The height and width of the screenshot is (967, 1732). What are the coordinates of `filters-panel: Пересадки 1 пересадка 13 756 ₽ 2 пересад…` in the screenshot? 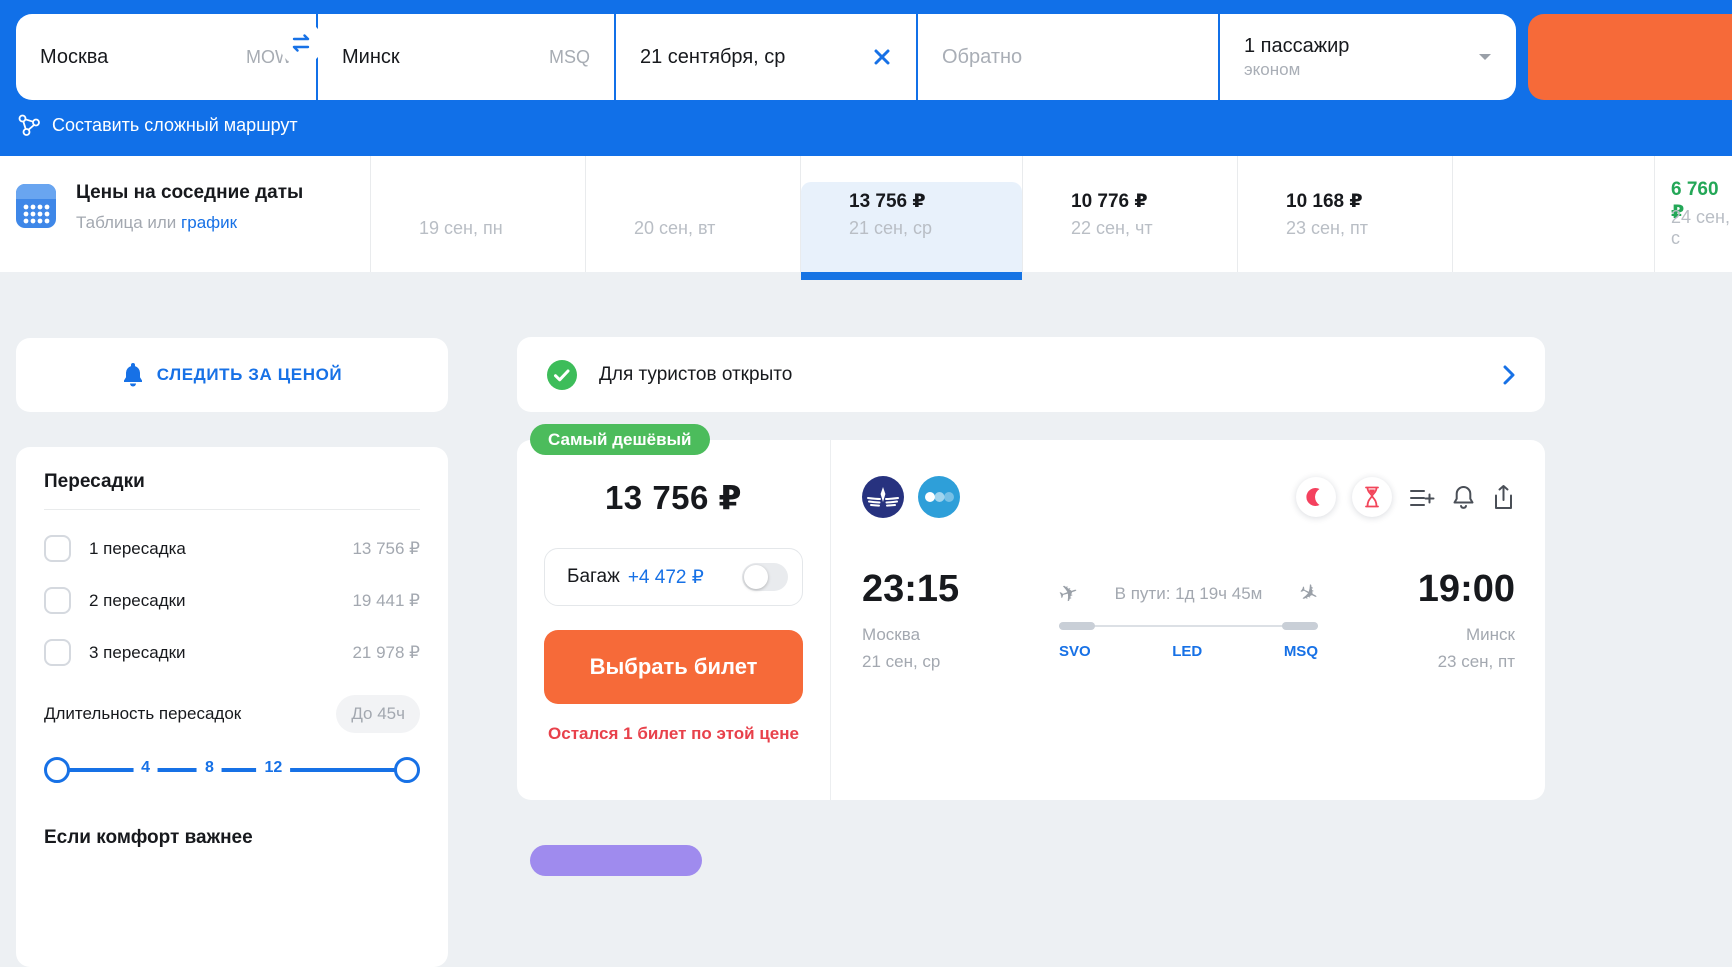 It's located at (232, 707).